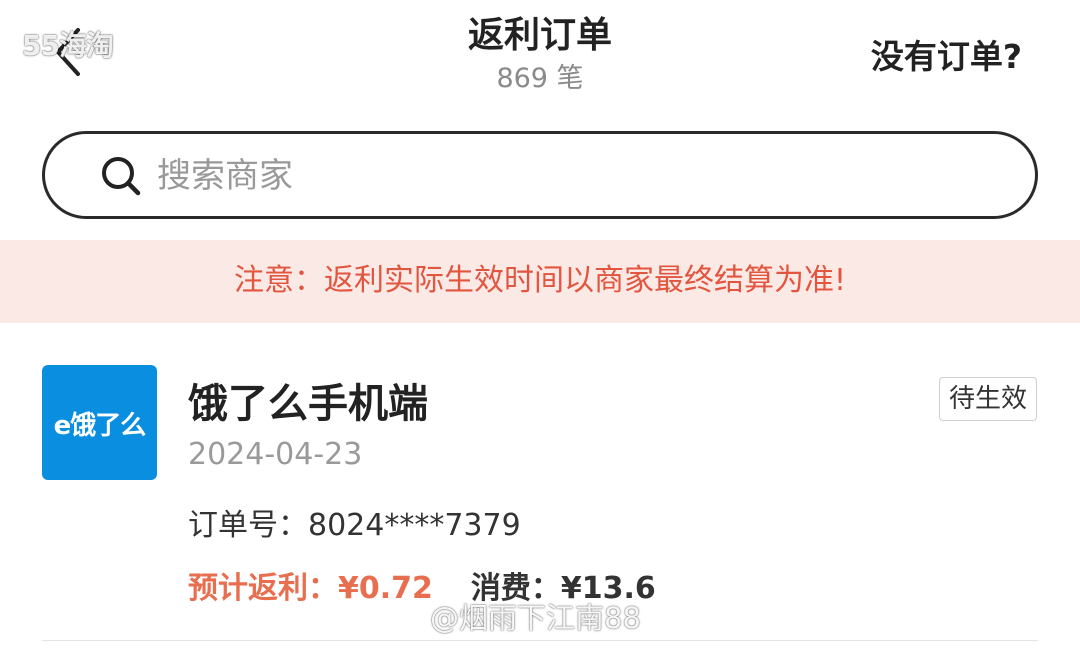  I want to click on order-number-row: 订单号：8024****7379, so click(354, 522).